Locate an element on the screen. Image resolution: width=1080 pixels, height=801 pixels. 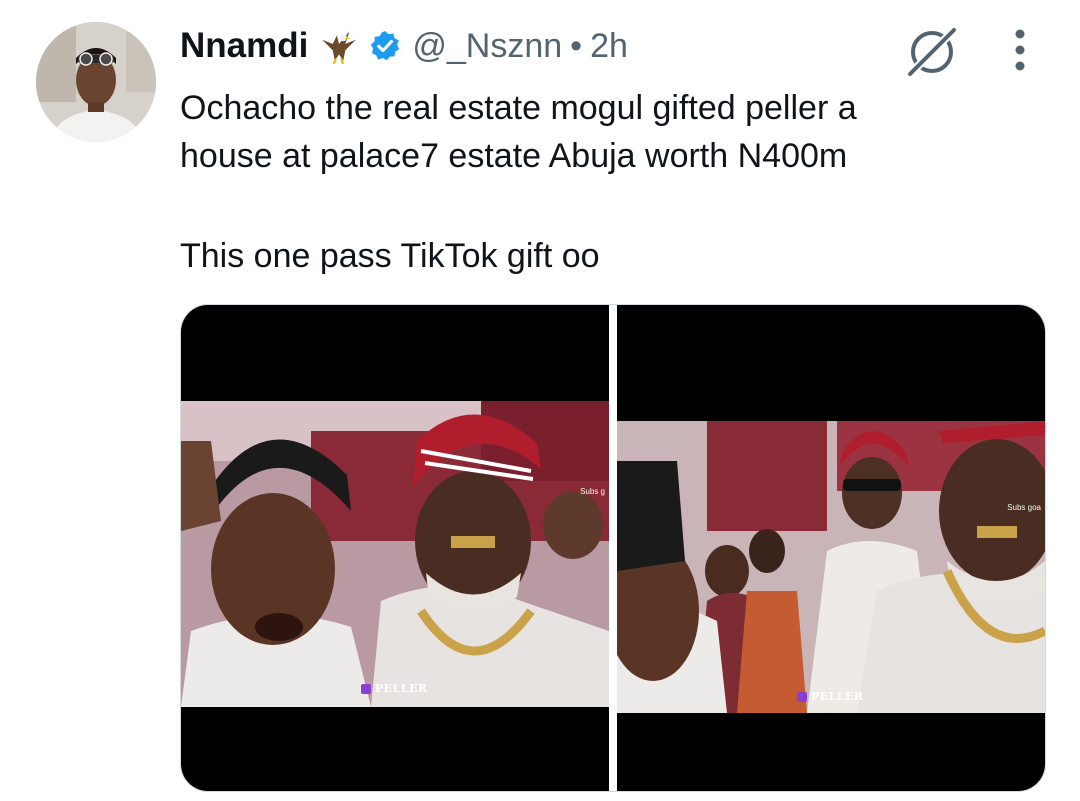
author-handle: @_Nsznn is located at coordinates (487, 46).